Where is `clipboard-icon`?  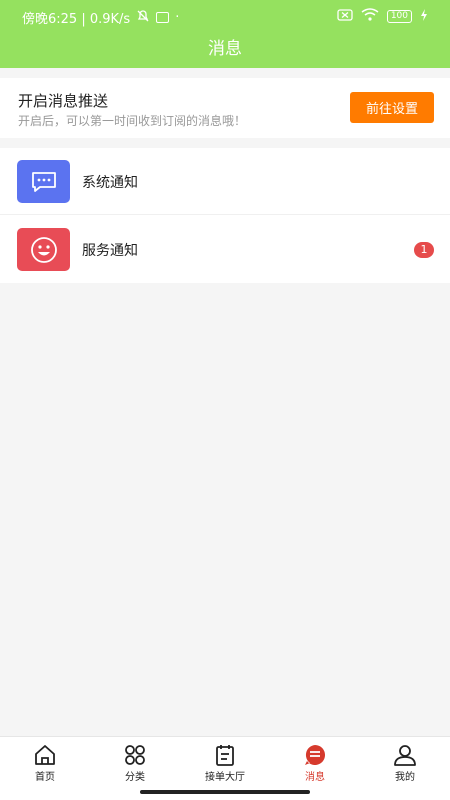
clipboard-icon is located at coordinates (225, 755).